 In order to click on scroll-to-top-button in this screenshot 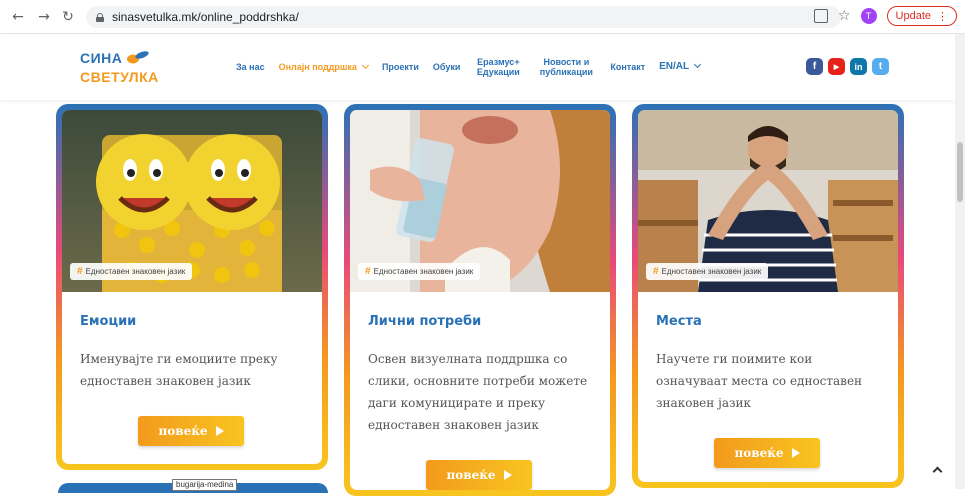, I will do `click(937, 469)`.